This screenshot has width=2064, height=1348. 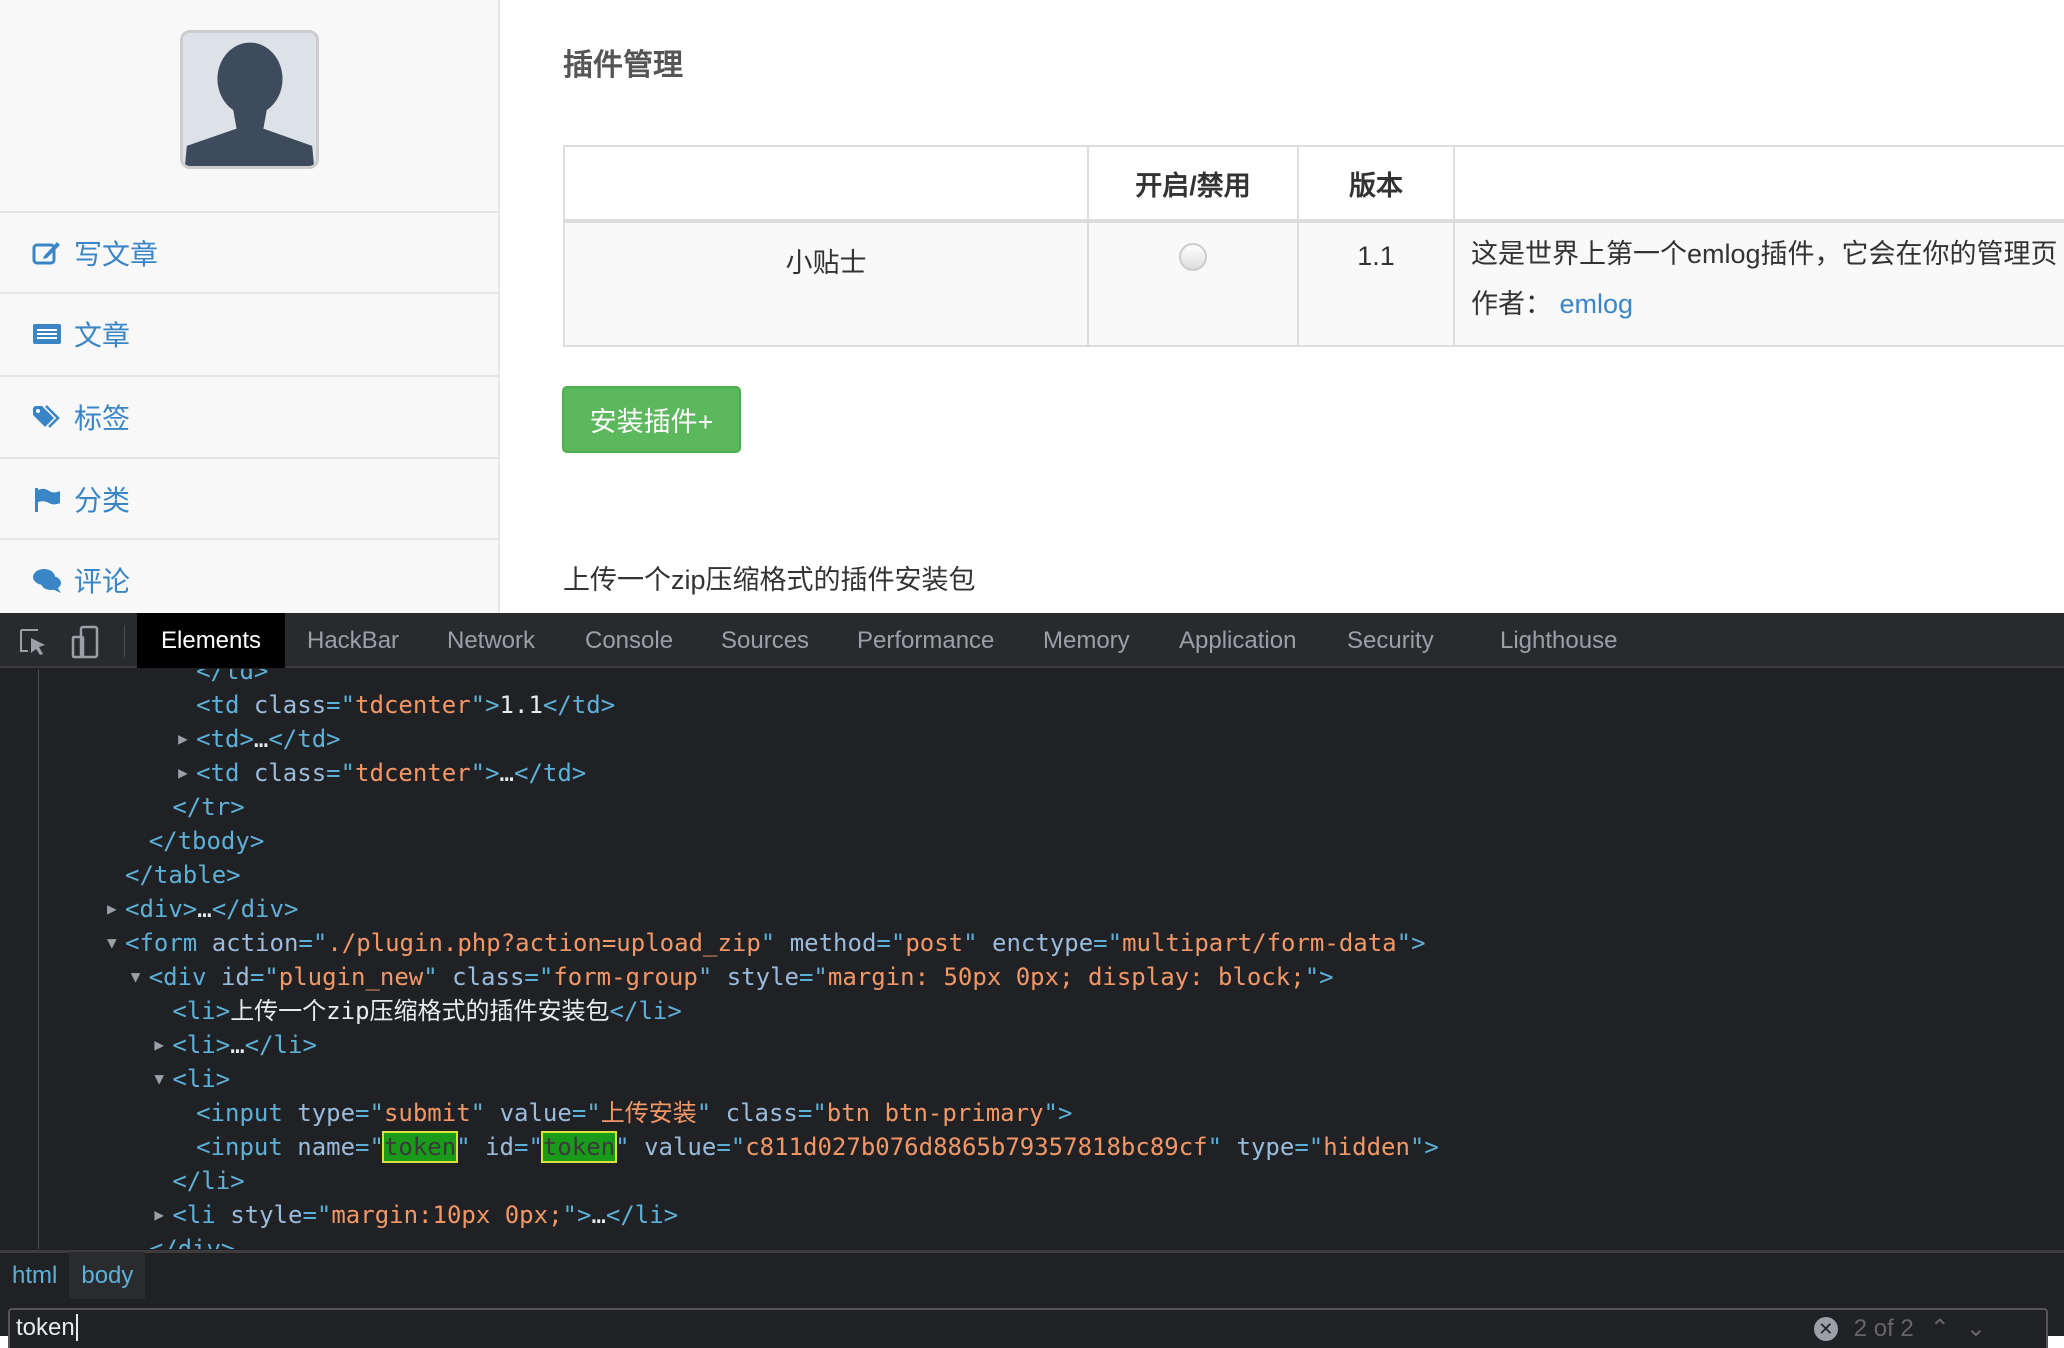 I want to click on sidebar-item-label: 分类, so click(x=102, y=500).